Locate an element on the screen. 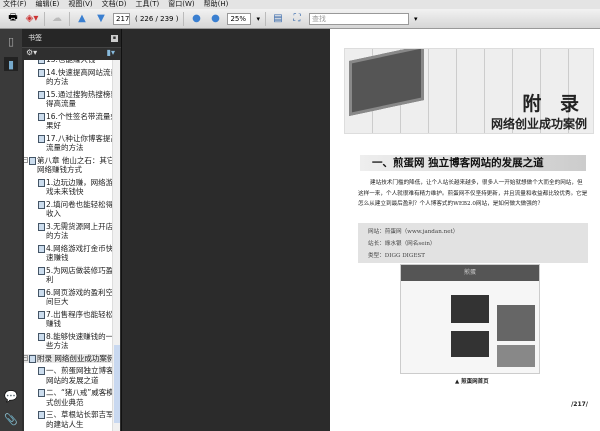  zoom-in-button: ● is located at coordinates (215, 19).